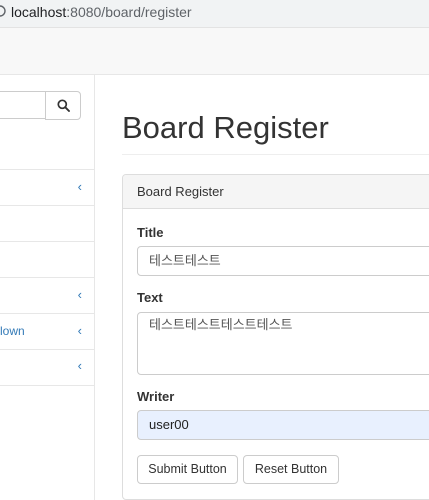  Describe the element at coordinates (156, 396) in the screenshot. I see `writer-label: Writer` at that location.